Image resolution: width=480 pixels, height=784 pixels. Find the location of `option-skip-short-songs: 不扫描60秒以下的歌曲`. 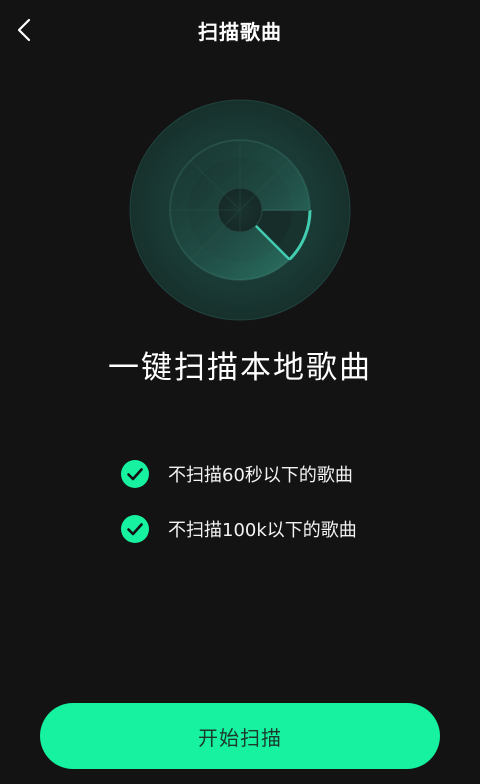

option-skip-short-songs: 不扫描60秒以下的歌曲 is located at coordinates (236, 474).